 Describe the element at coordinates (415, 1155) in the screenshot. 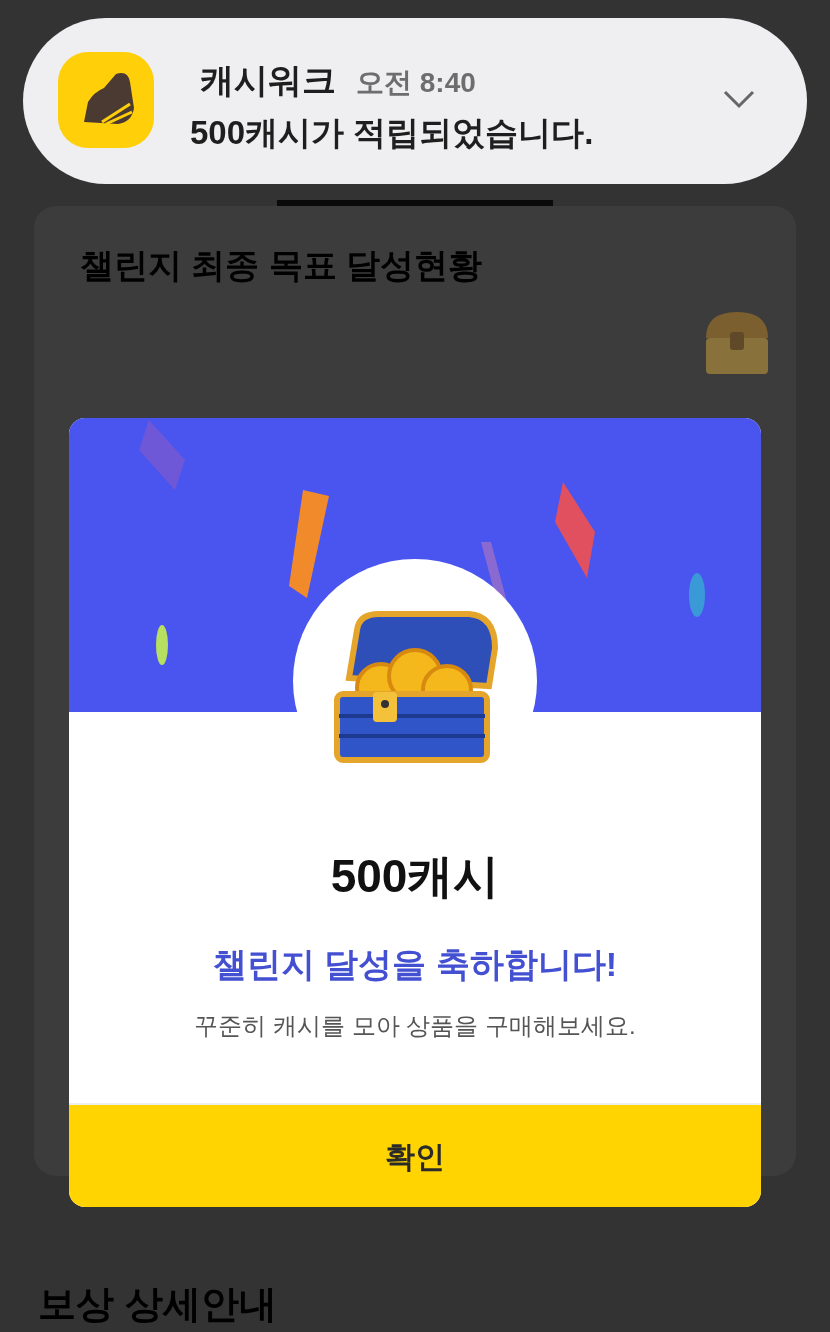

I see `confirm-button: 확인` at that location.